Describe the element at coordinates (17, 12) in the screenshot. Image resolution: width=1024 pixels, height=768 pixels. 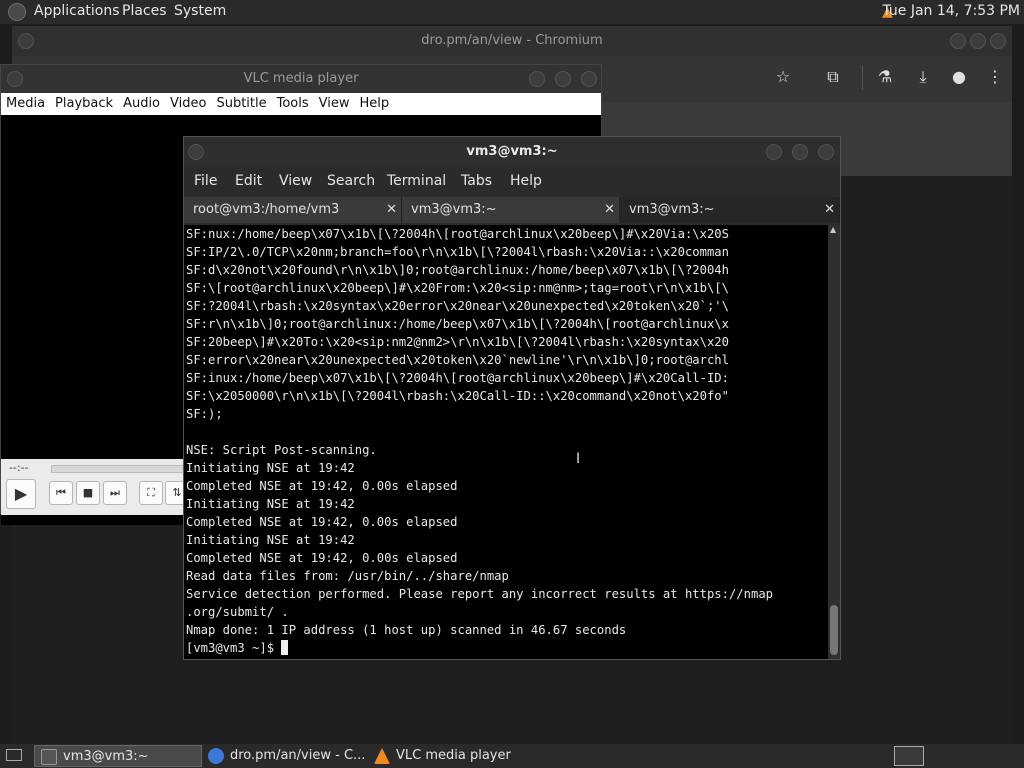
I see `applications-icon` at that location.